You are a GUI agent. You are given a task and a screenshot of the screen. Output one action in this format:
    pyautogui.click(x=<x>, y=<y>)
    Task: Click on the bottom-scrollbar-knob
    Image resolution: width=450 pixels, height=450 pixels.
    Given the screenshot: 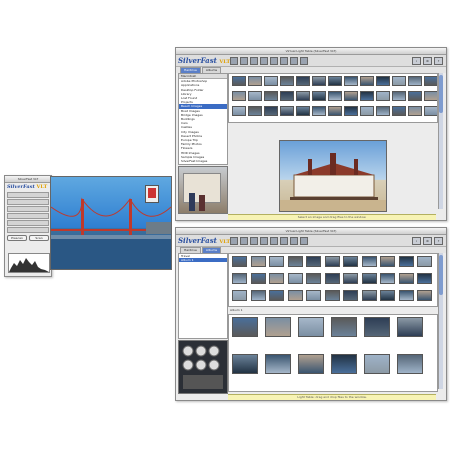 What is the action you would take?
    pyautogui.click(x=441, y=275)
    